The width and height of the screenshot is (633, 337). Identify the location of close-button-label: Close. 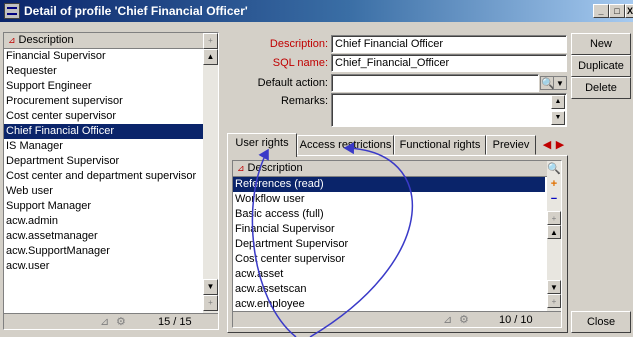
(601, 322).